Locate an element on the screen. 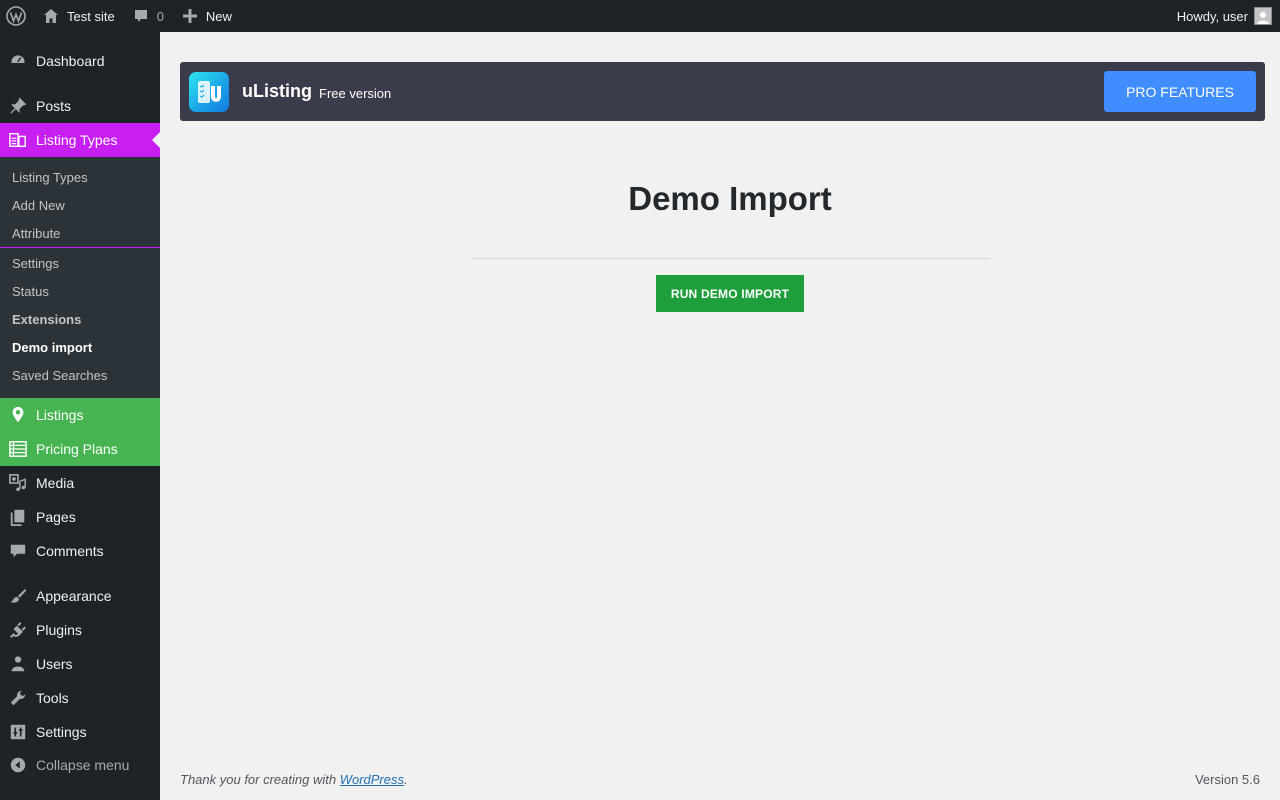 Image resolution: width=1280 pixels, height=800 pixels. plus-icon is located at coordinates (190, 16).